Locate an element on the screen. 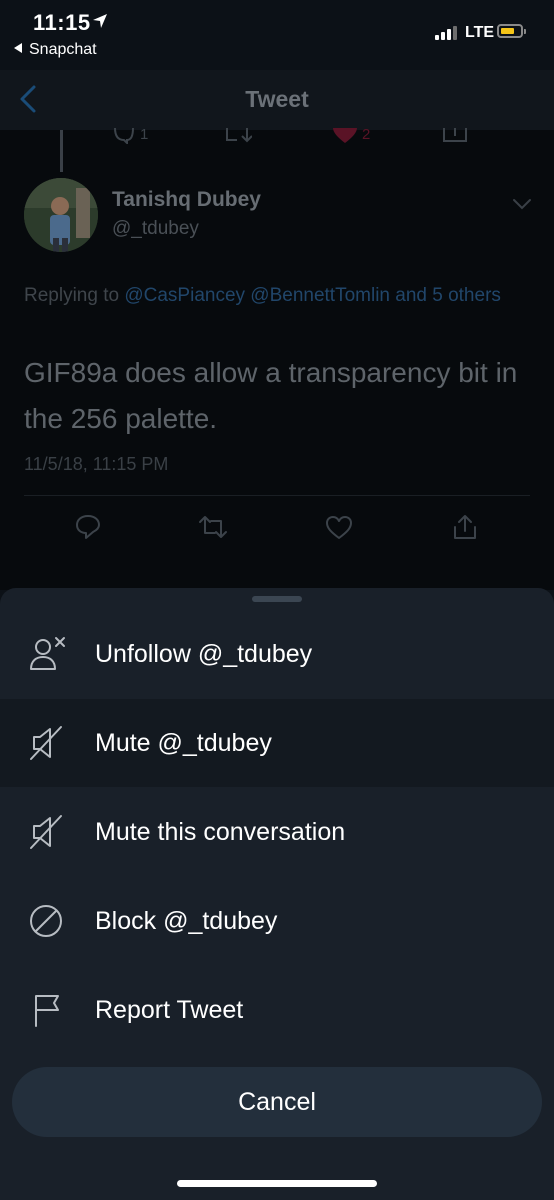  like-count: 2 is located at coordinates (366, 134).